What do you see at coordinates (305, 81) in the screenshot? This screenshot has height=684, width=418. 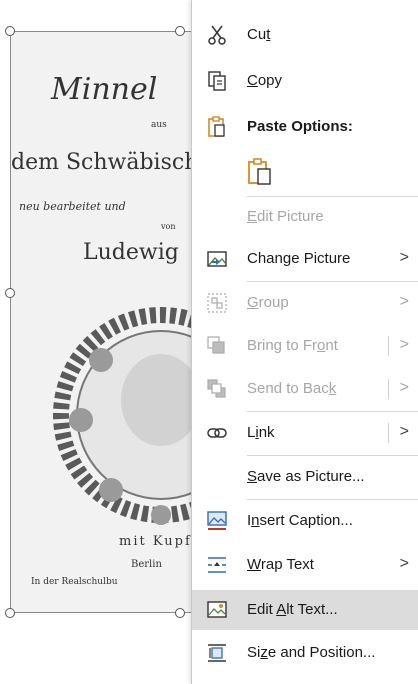 I see `menu-item-copy: Copy` at bounding box center [305, 81].